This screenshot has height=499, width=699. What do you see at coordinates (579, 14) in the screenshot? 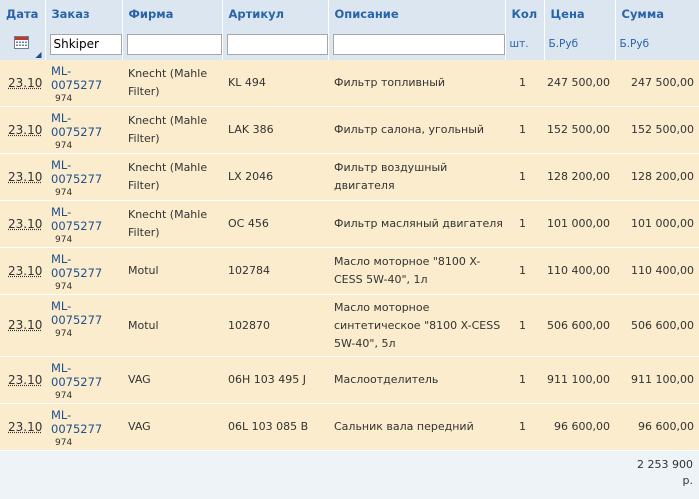
I see `col-header-price: Цена` at bounding box center [579, 14].